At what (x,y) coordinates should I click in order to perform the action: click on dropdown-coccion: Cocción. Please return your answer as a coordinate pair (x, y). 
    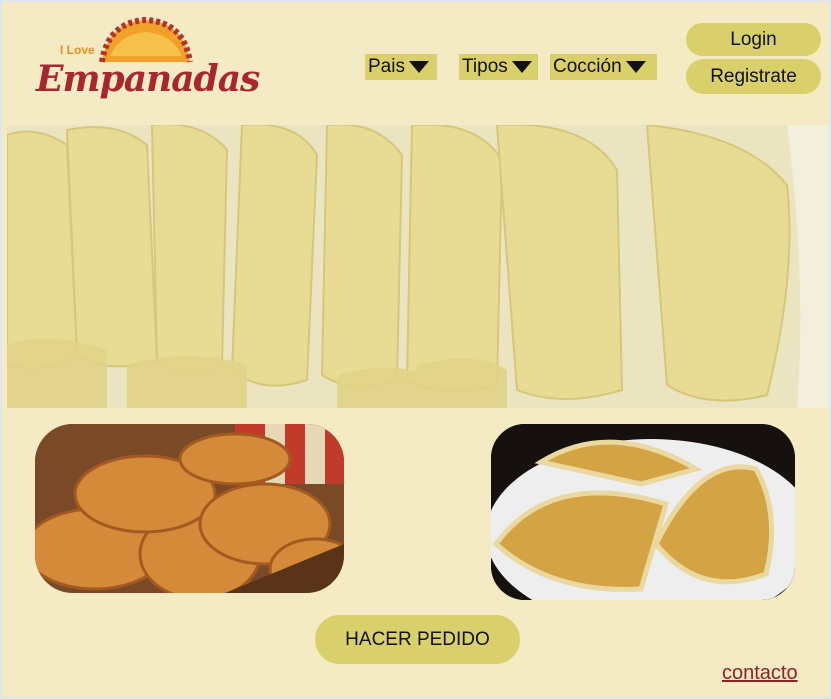
    Looking at the image, I should click on (603, 67).